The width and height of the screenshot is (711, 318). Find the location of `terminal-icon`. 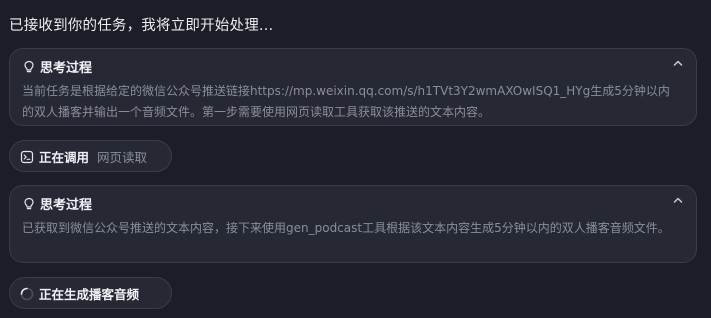

terminal-icon is located at coordinates (27, 156).